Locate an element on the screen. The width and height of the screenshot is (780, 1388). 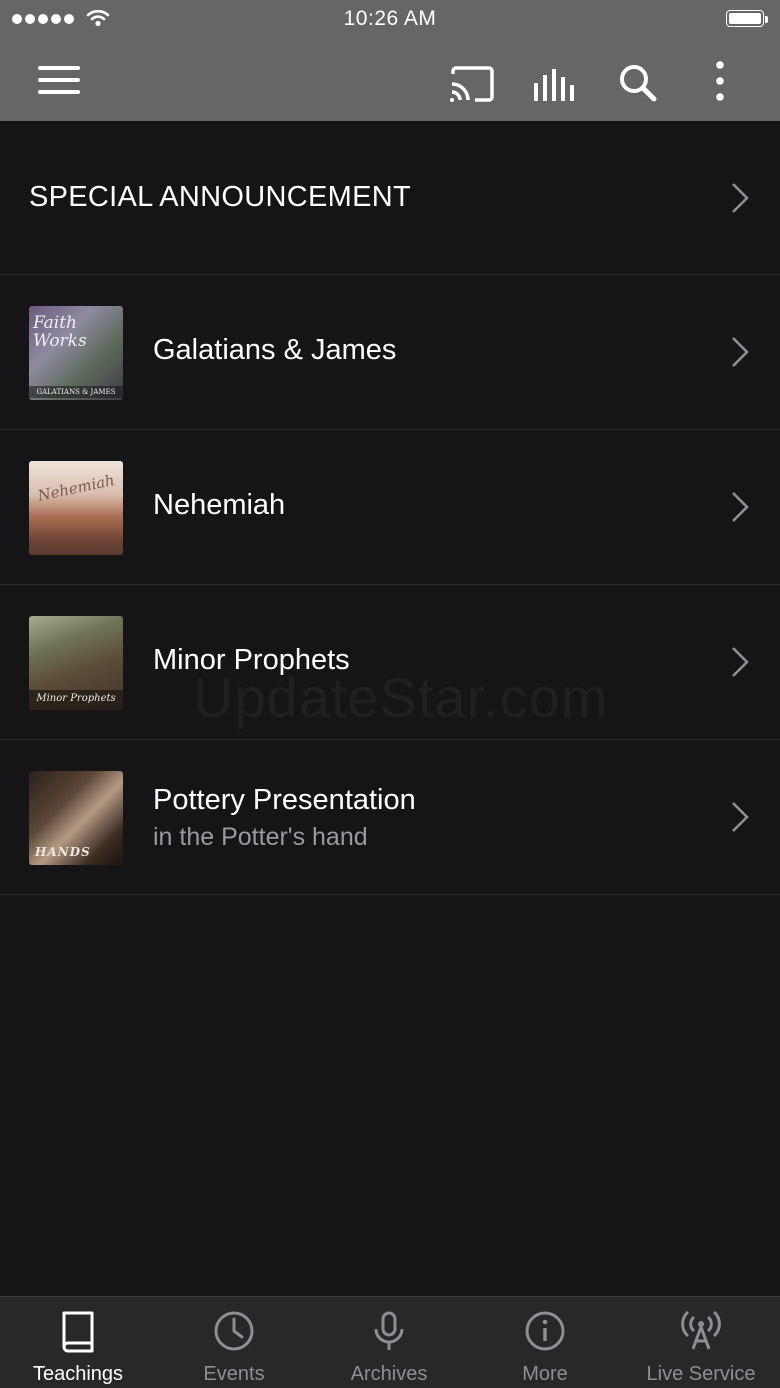
battery-icon is located at coordinates (747, 19).